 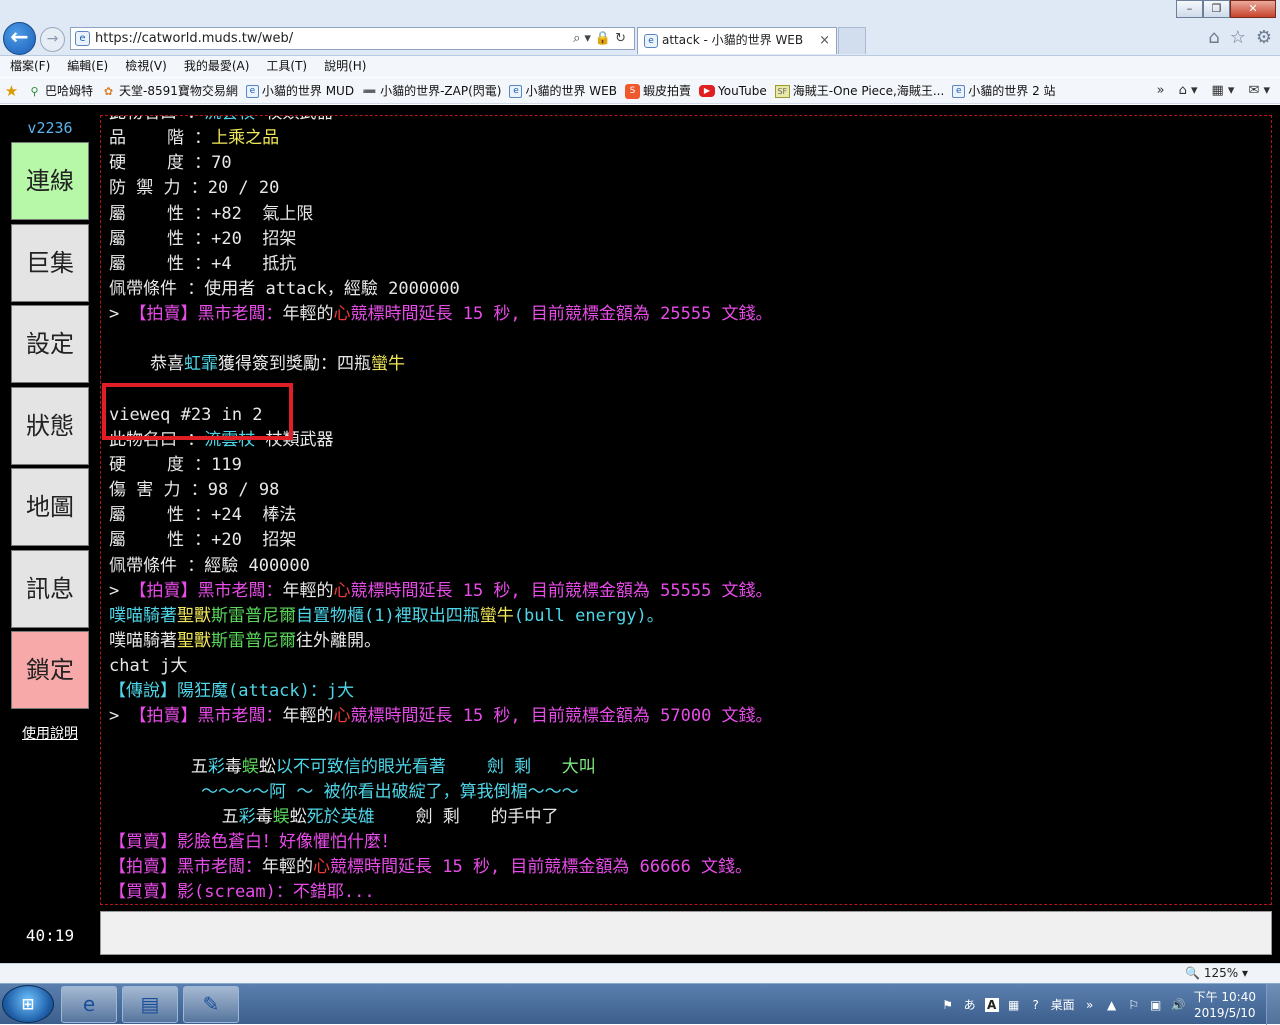 What do you see at coordinates (146, 364) in the screenshot?
I see `terminal-segment: 恭喜` at bounding box center [146, 364].